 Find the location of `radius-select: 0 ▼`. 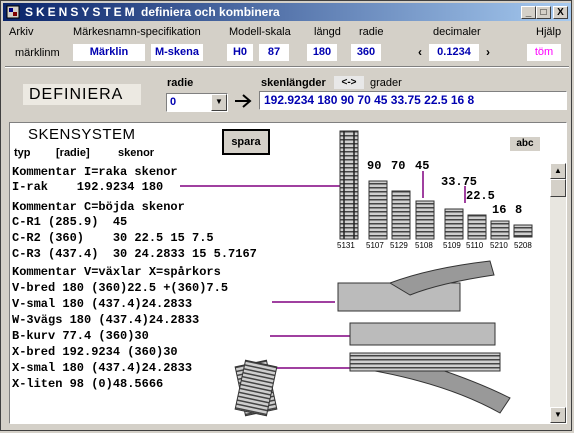

radius-select: 0 ▼ is located at coordinates (197, 102).